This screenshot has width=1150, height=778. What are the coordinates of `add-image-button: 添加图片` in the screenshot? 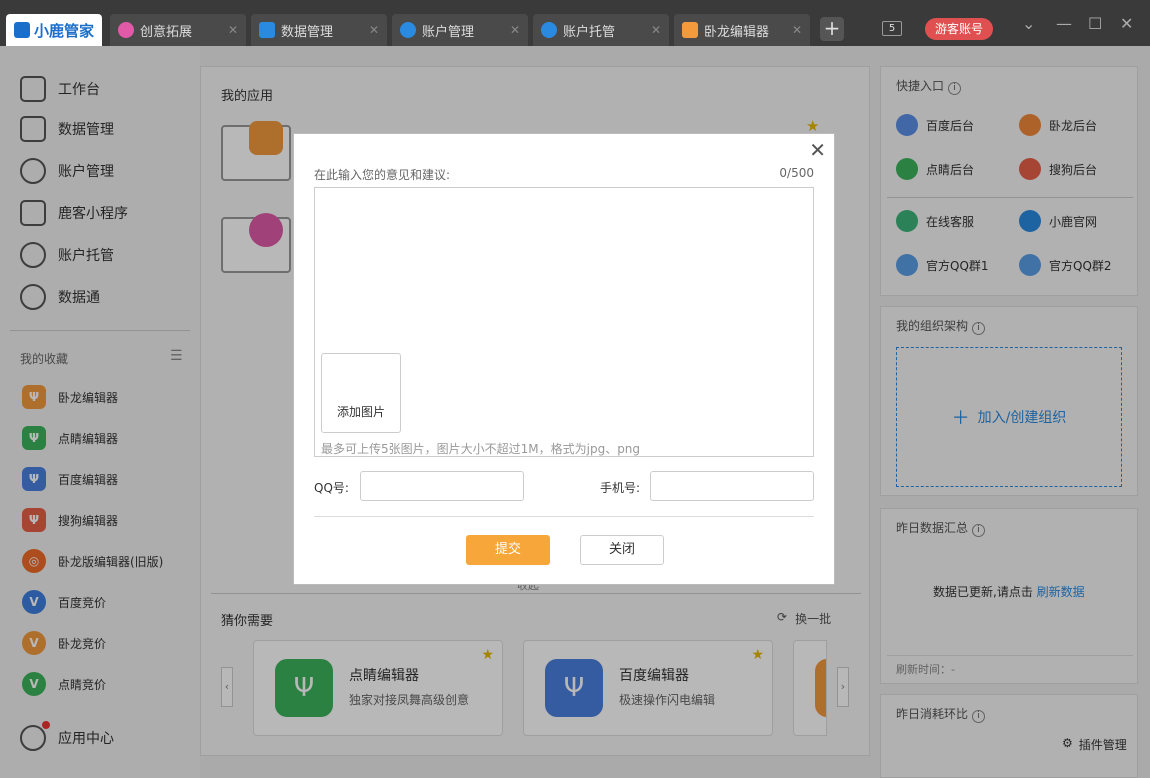 It's located at (361, 393).